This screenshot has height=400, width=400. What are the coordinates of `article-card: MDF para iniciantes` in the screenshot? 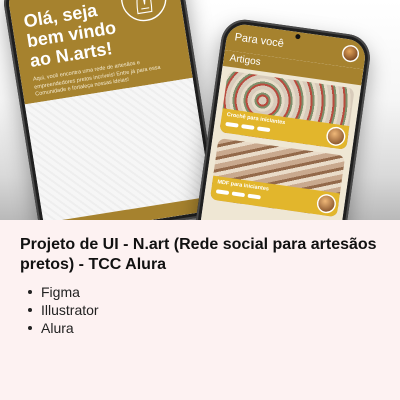 It's located at (277, 178).